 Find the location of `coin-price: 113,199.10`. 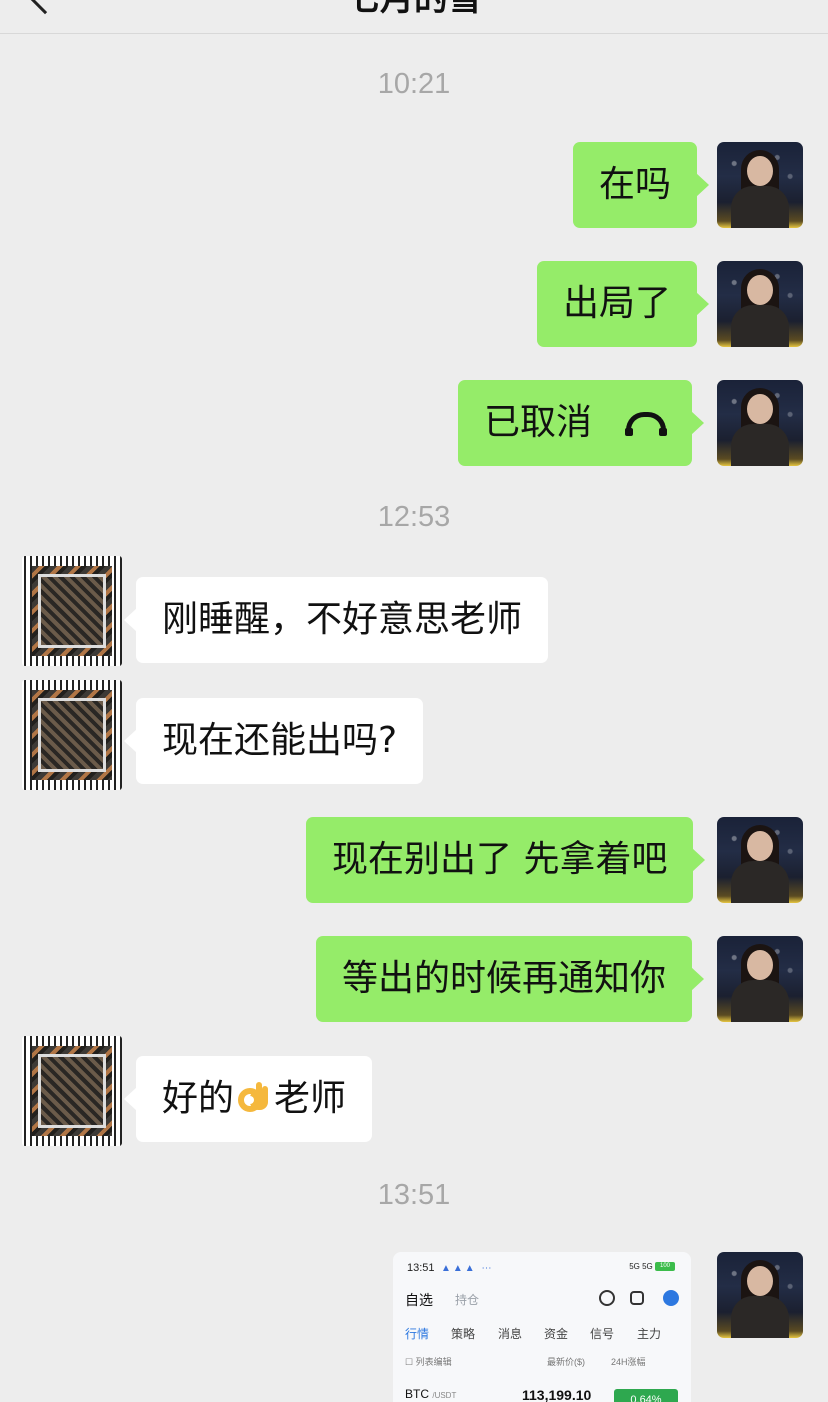

coin-price: 113,199.10 is located at coordinates (557, 1394).